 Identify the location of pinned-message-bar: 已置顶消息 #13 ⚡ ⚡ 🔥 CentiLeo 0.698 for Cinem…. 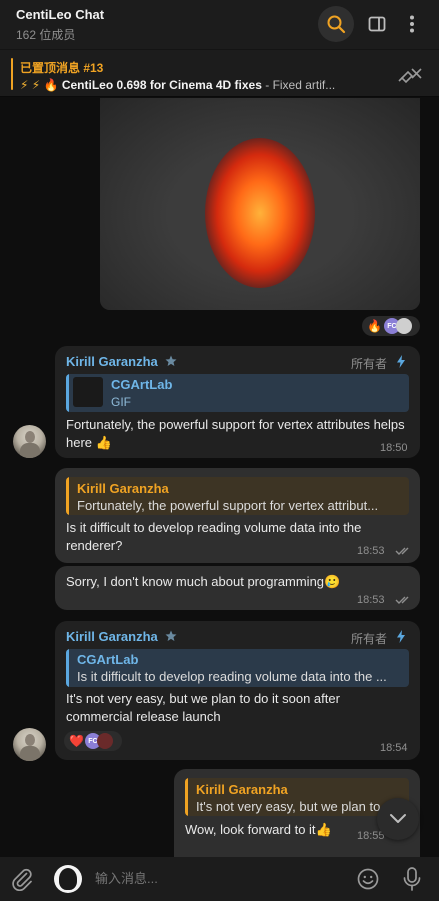
(219, 73).